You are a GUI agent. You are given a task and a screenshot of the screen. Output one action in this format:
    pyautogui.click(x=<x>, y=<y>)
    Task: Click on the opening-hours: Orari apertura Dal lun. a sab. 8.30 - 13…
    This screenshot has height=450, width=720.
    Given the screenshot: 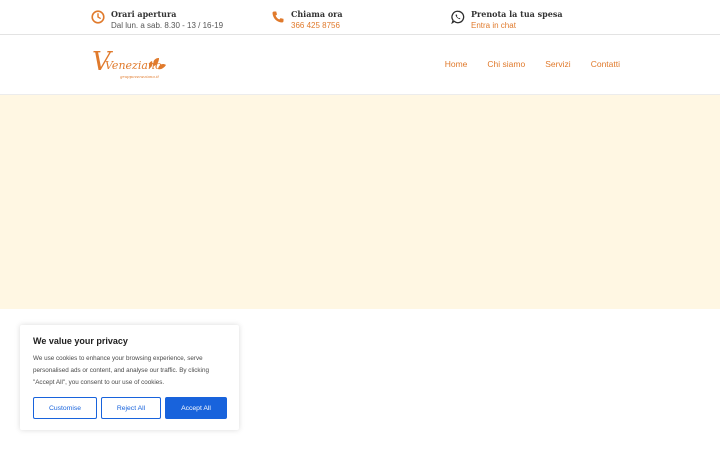 What is the action you would take?
    pyautogui.click(x=157, y=20)
    